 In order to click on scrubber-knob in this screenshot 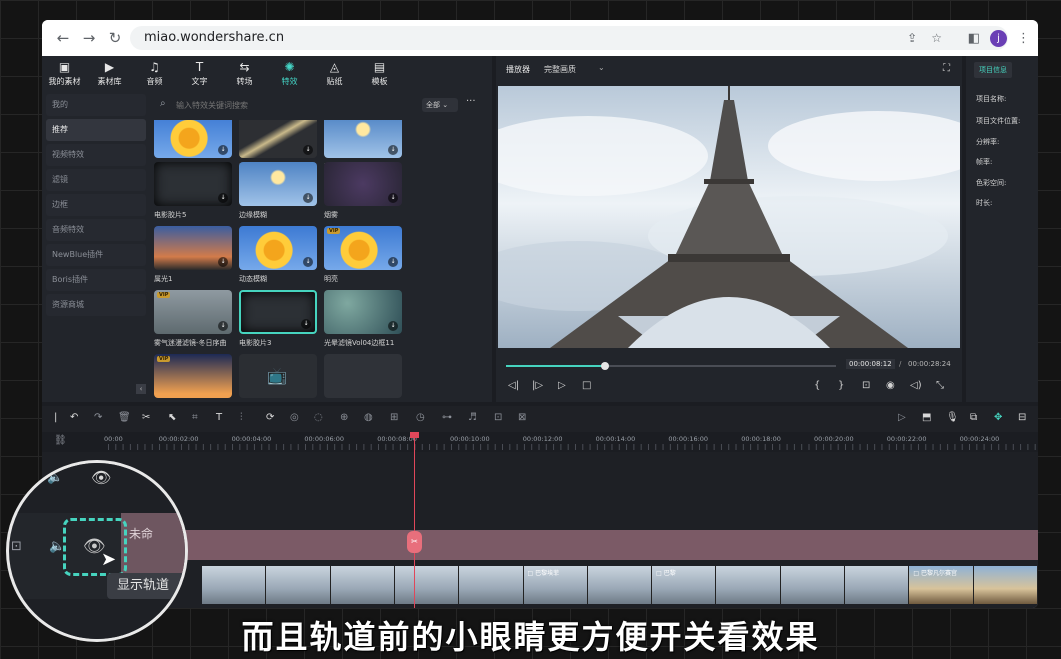, I will do `click(605, 366)`.